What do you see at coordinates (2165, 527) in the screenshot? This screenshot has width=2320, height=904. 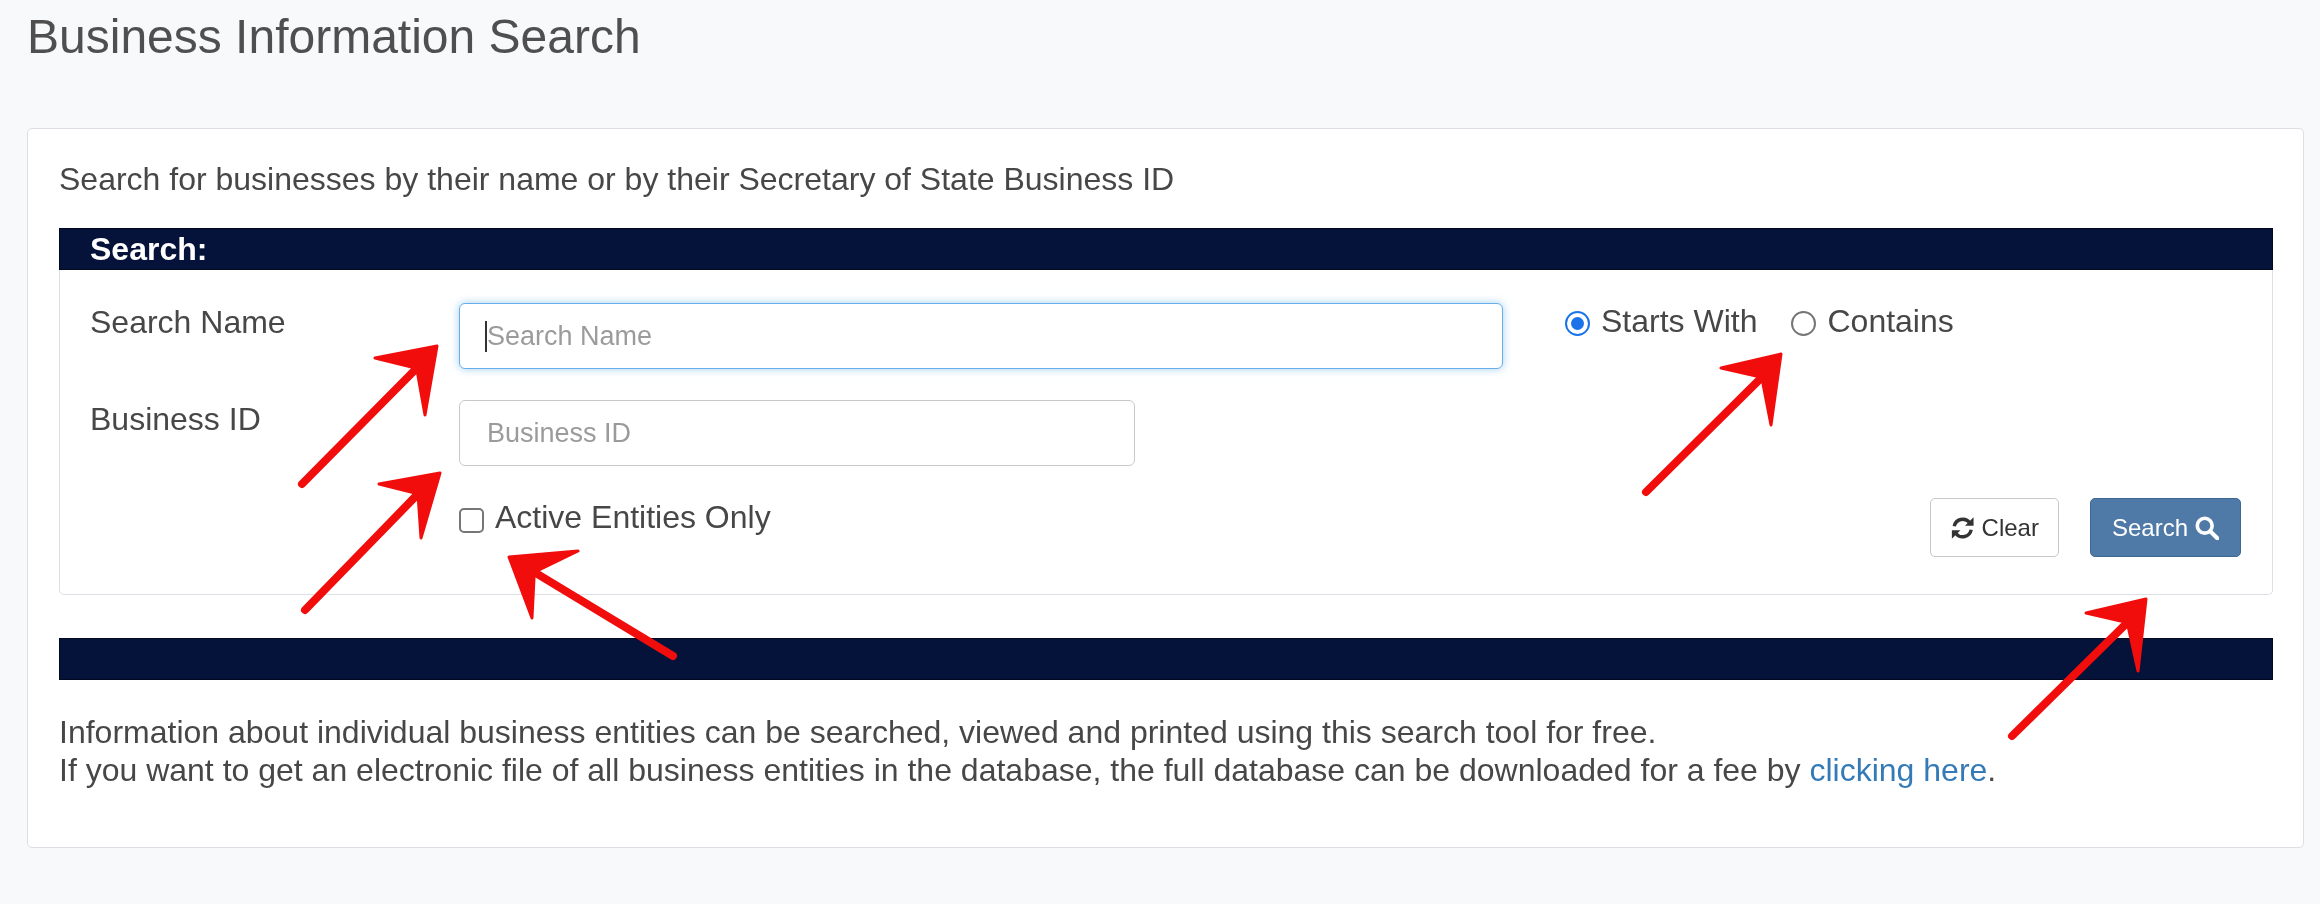 I see `search-button: Search` at bounding box center [2165, 527].